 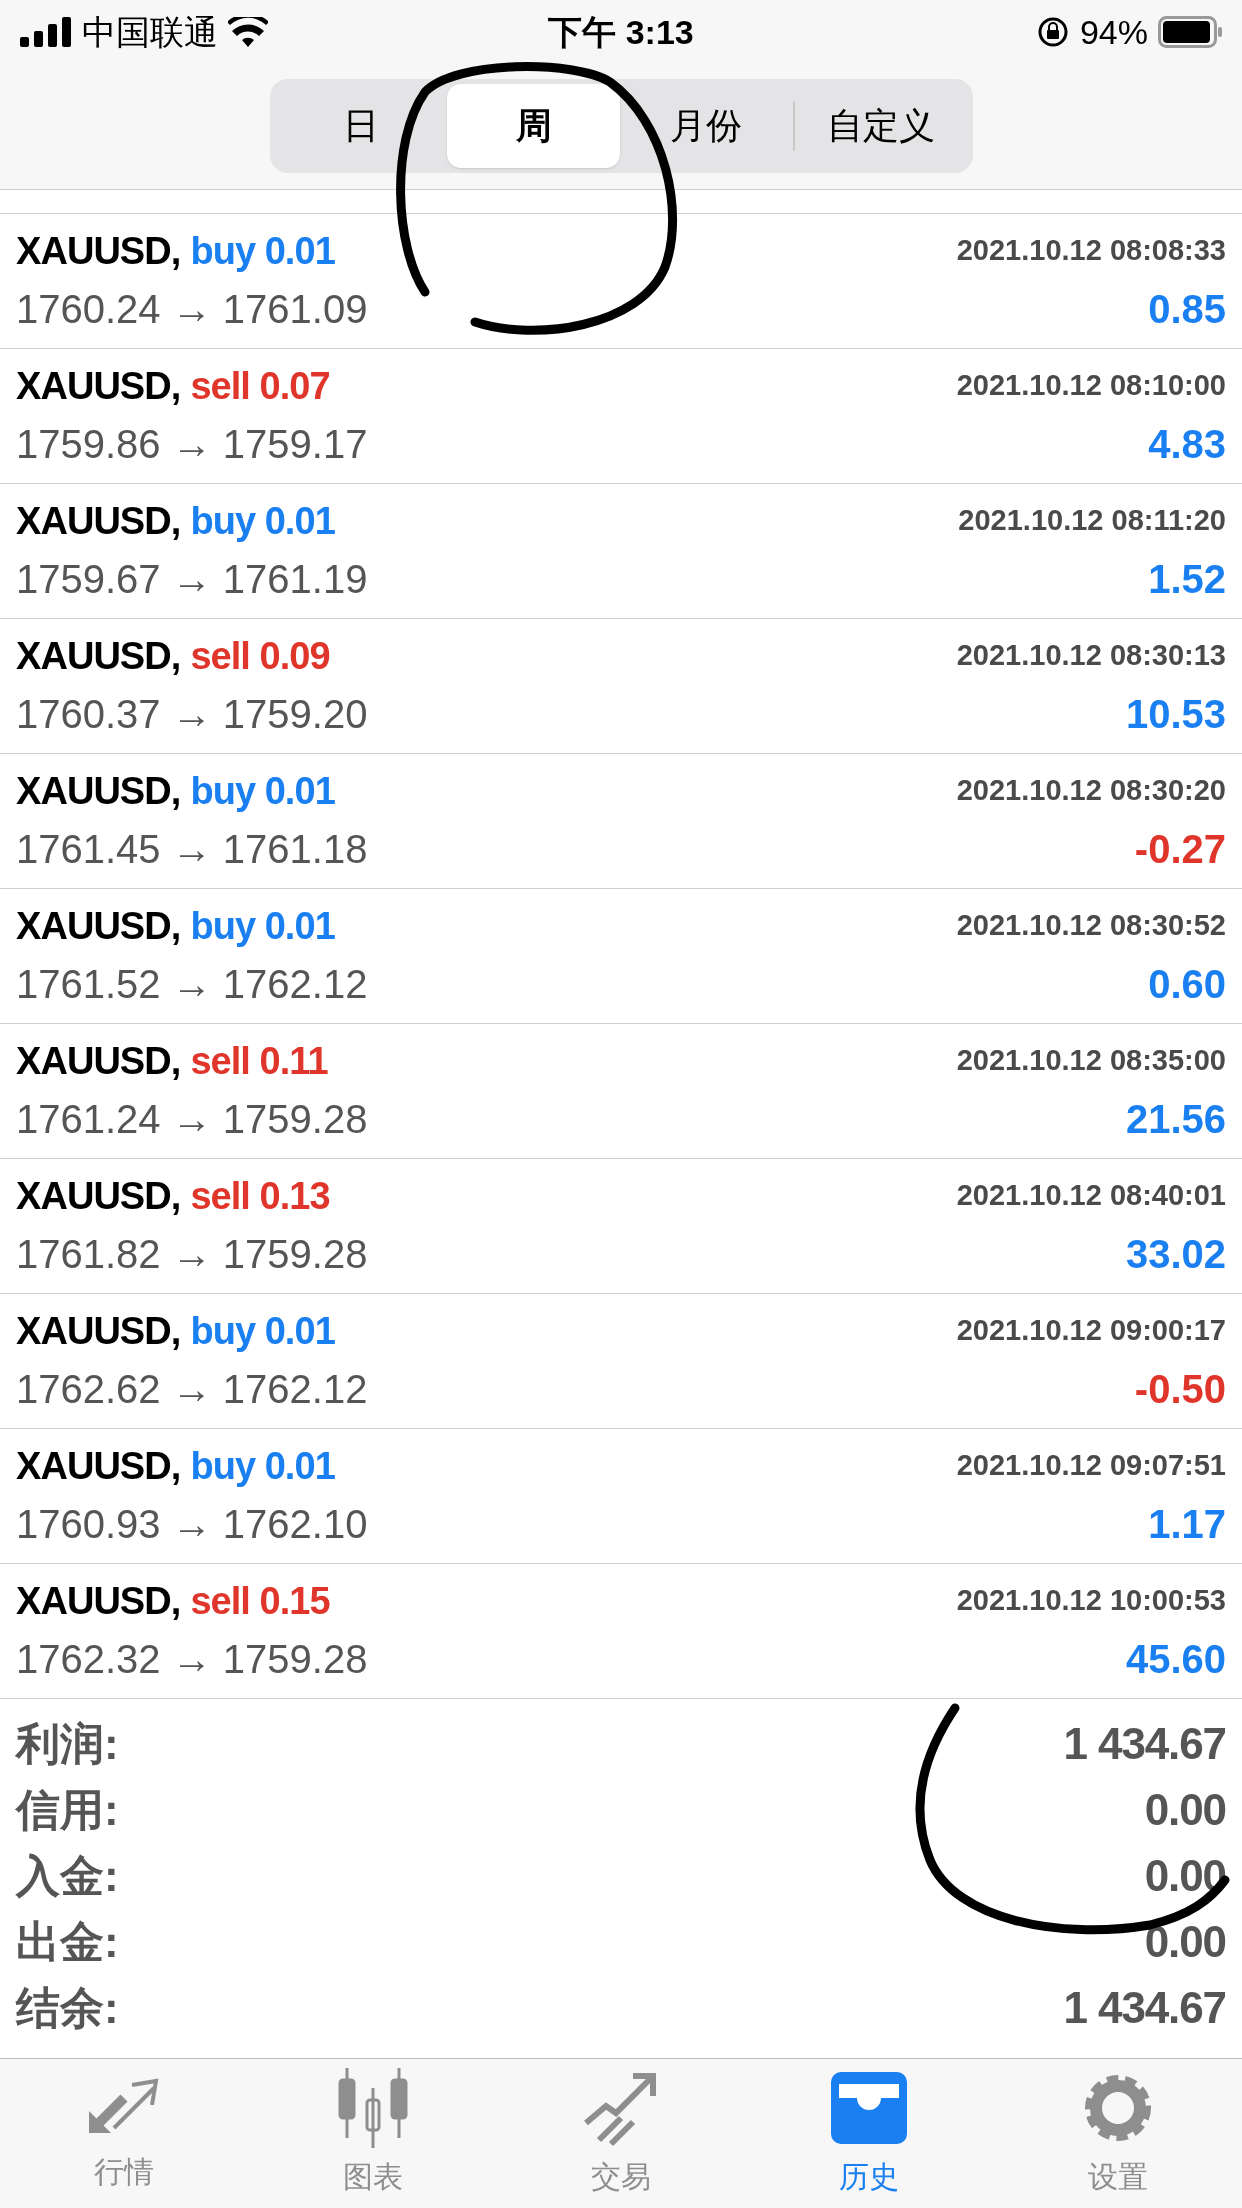 What do you see at coordinates (46, 32) in the screenshot?
I see `signal-icon` at bounding box center [46, 32].